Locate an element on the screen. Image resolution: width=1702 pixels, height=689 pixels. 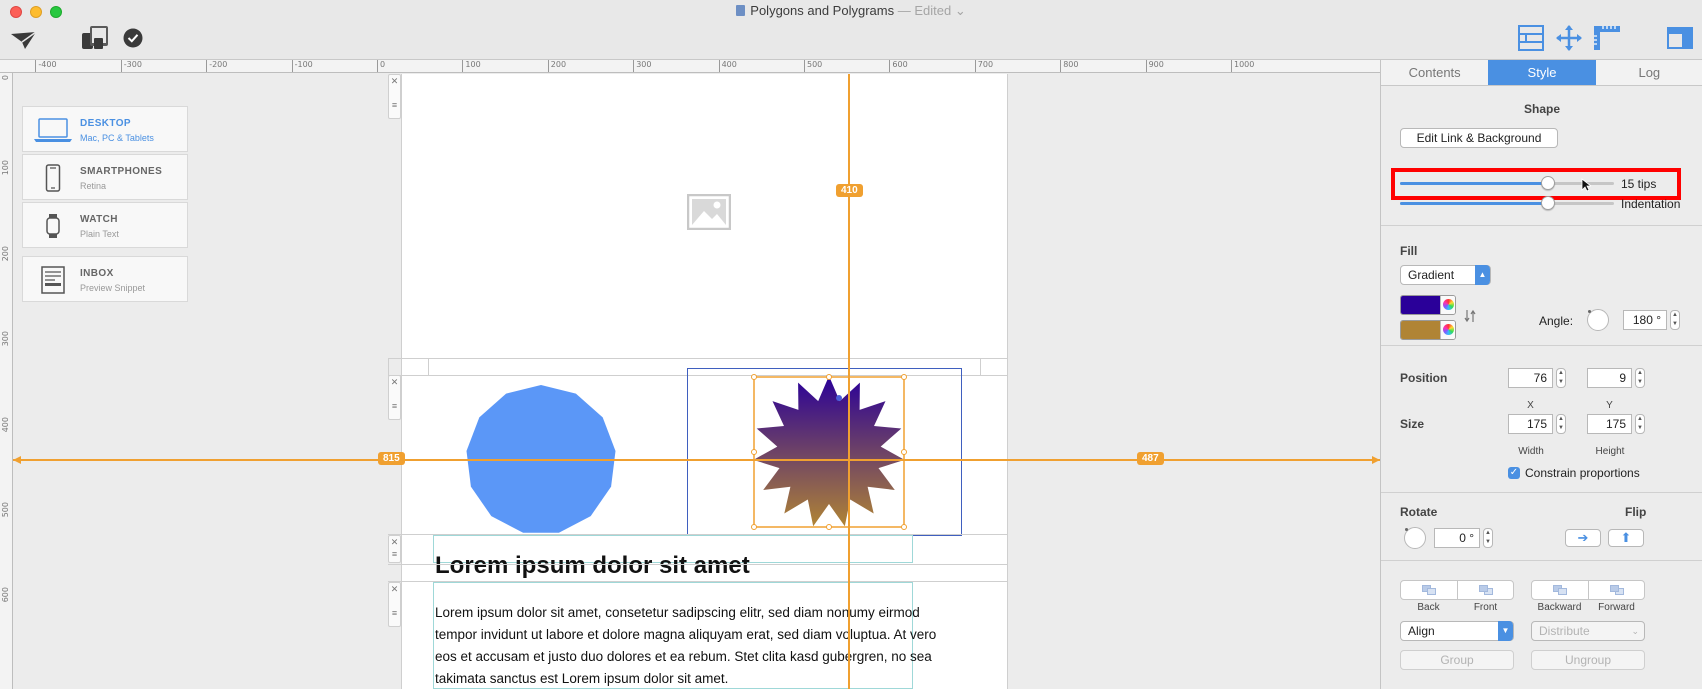
swap-colors-icon is located at coordinates (1470, 316).